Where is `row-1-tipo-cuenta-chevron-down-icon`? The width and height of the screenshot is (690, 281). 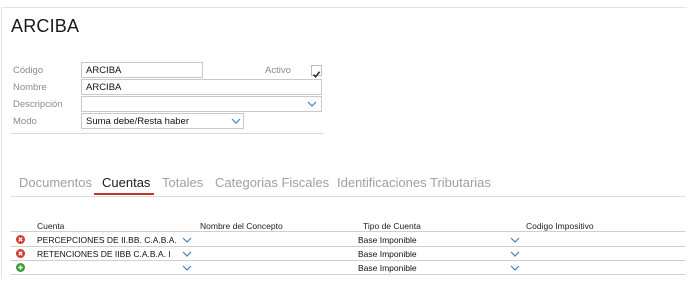 row-1-tipo-cuenta-chevron-down-icon is located at coordinates (515, 240).